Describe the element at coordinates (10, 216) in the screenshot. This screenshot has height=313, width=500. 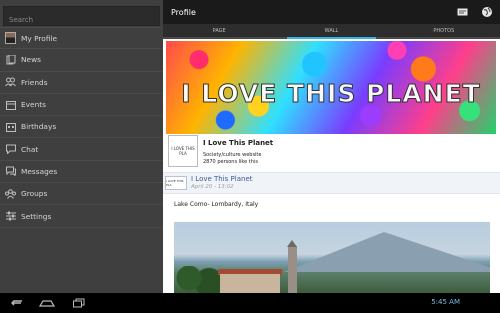
I see `settings-icon` at that location.